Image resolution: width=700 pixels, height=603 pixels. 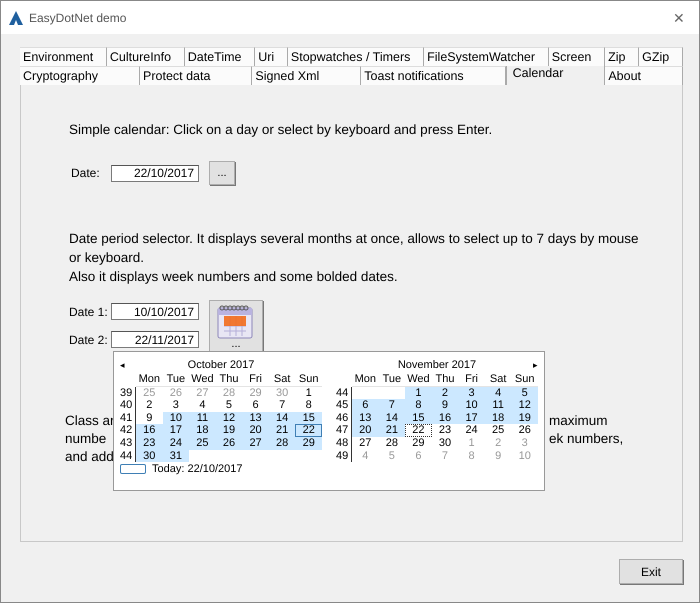 What do you see at coordinates (155, 339) in the screenshot?
I see `date-field: 22/11/2017` at bounding box center [155, 339].